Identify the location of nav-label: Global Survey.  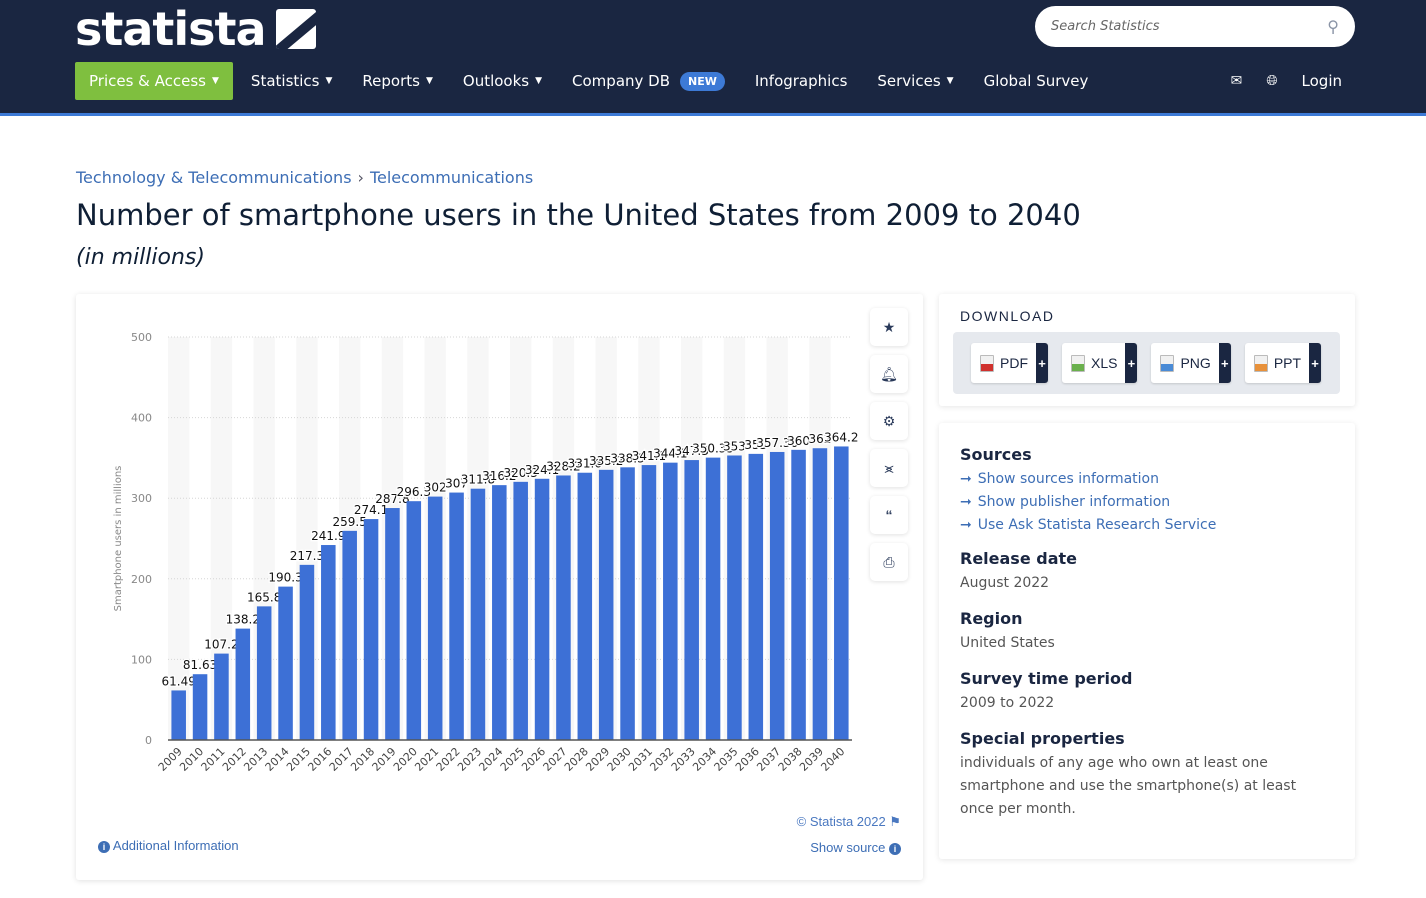
(1036, 81).